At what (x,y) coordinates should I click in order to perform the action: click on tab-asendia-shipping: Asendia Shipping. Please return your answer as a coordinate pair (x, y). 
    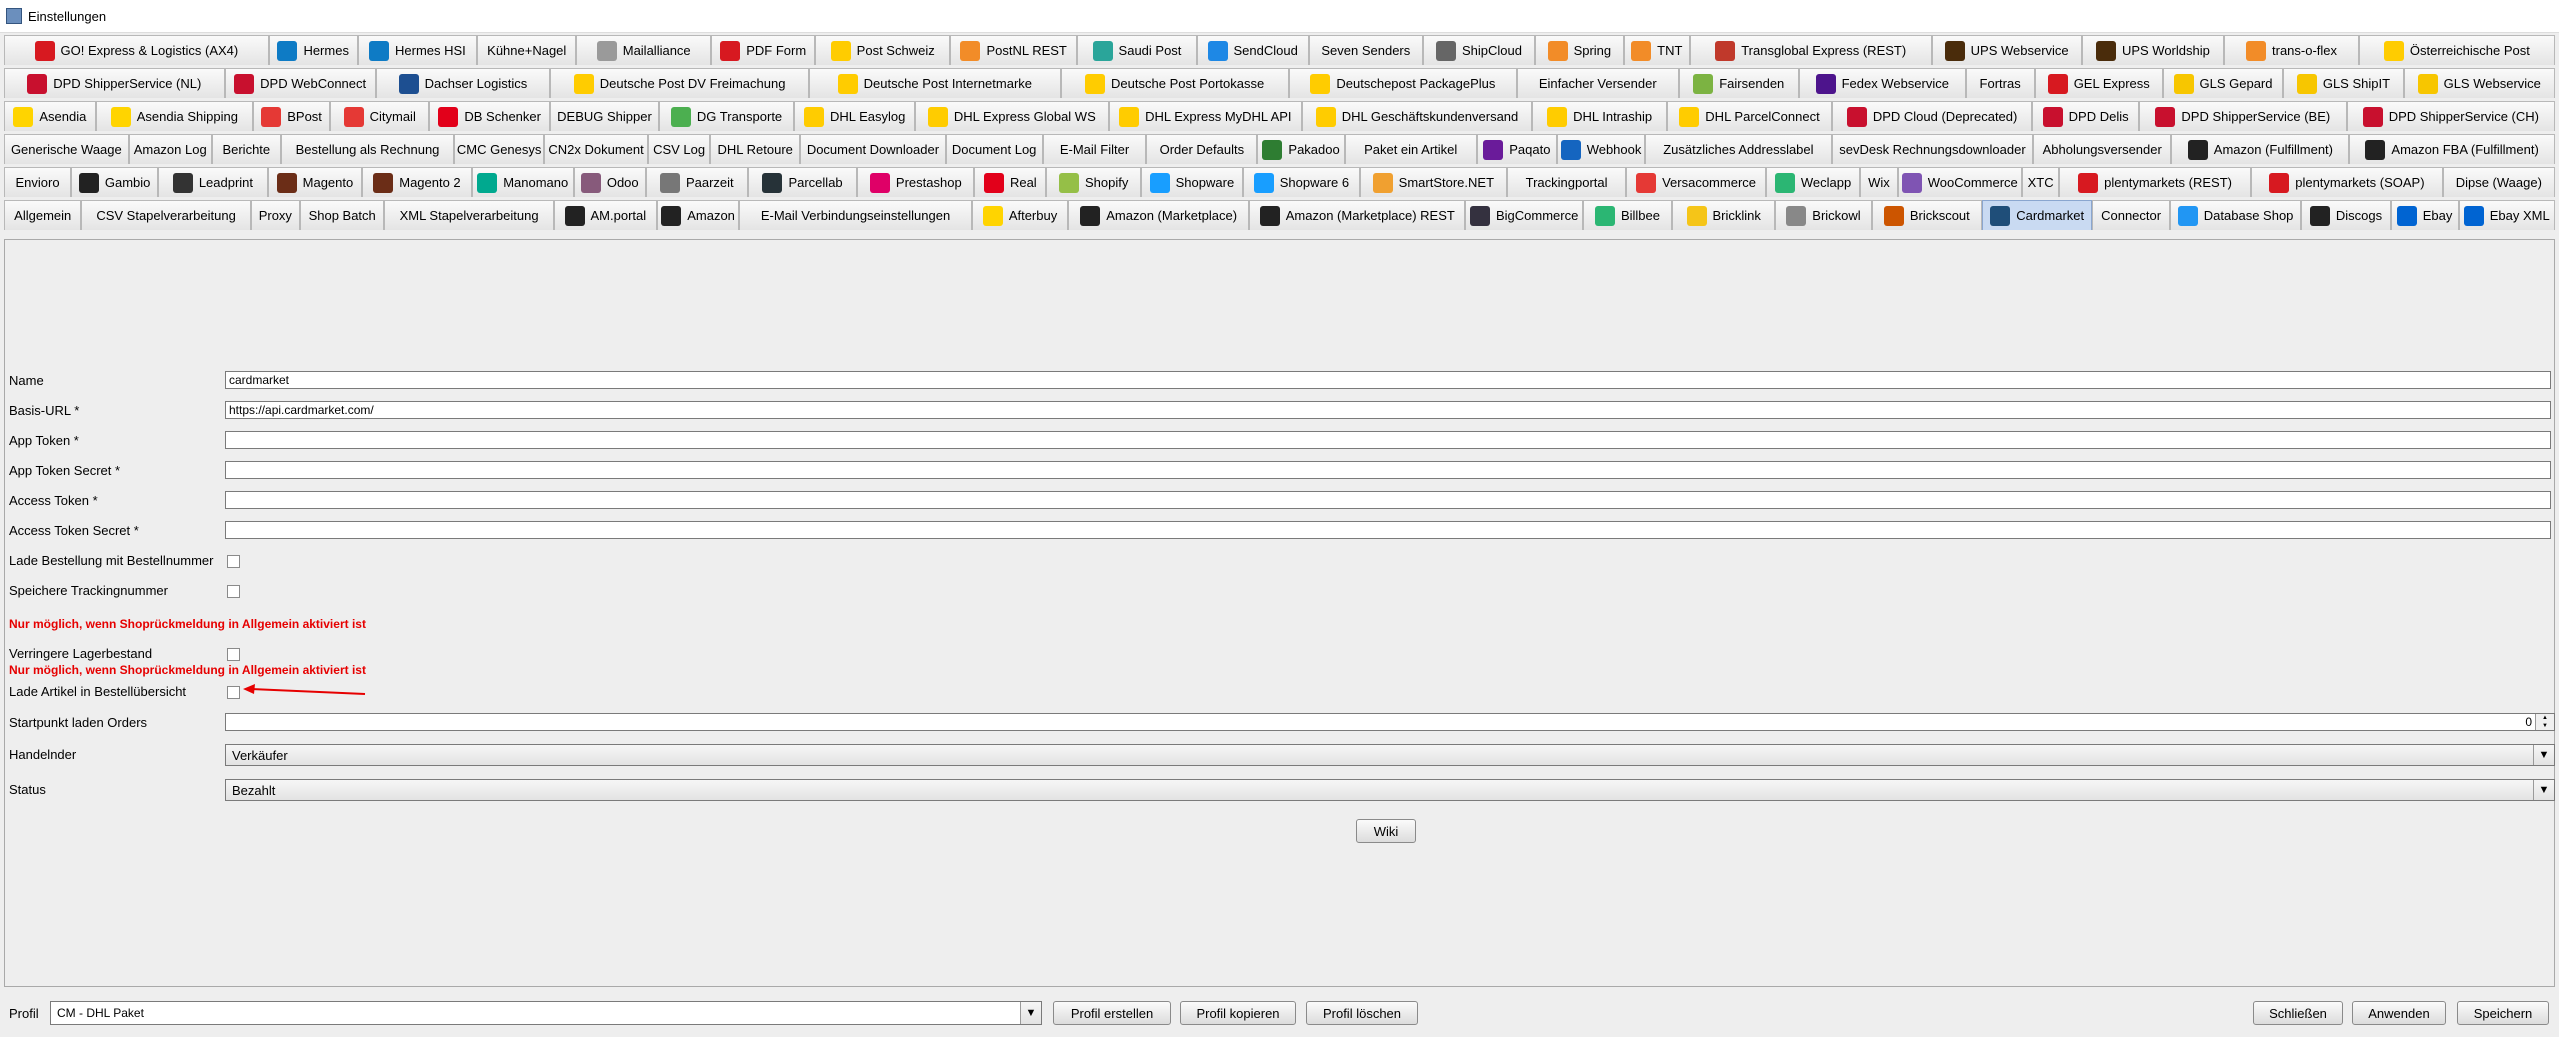
    Looking at the image, I should click on (174, 116).